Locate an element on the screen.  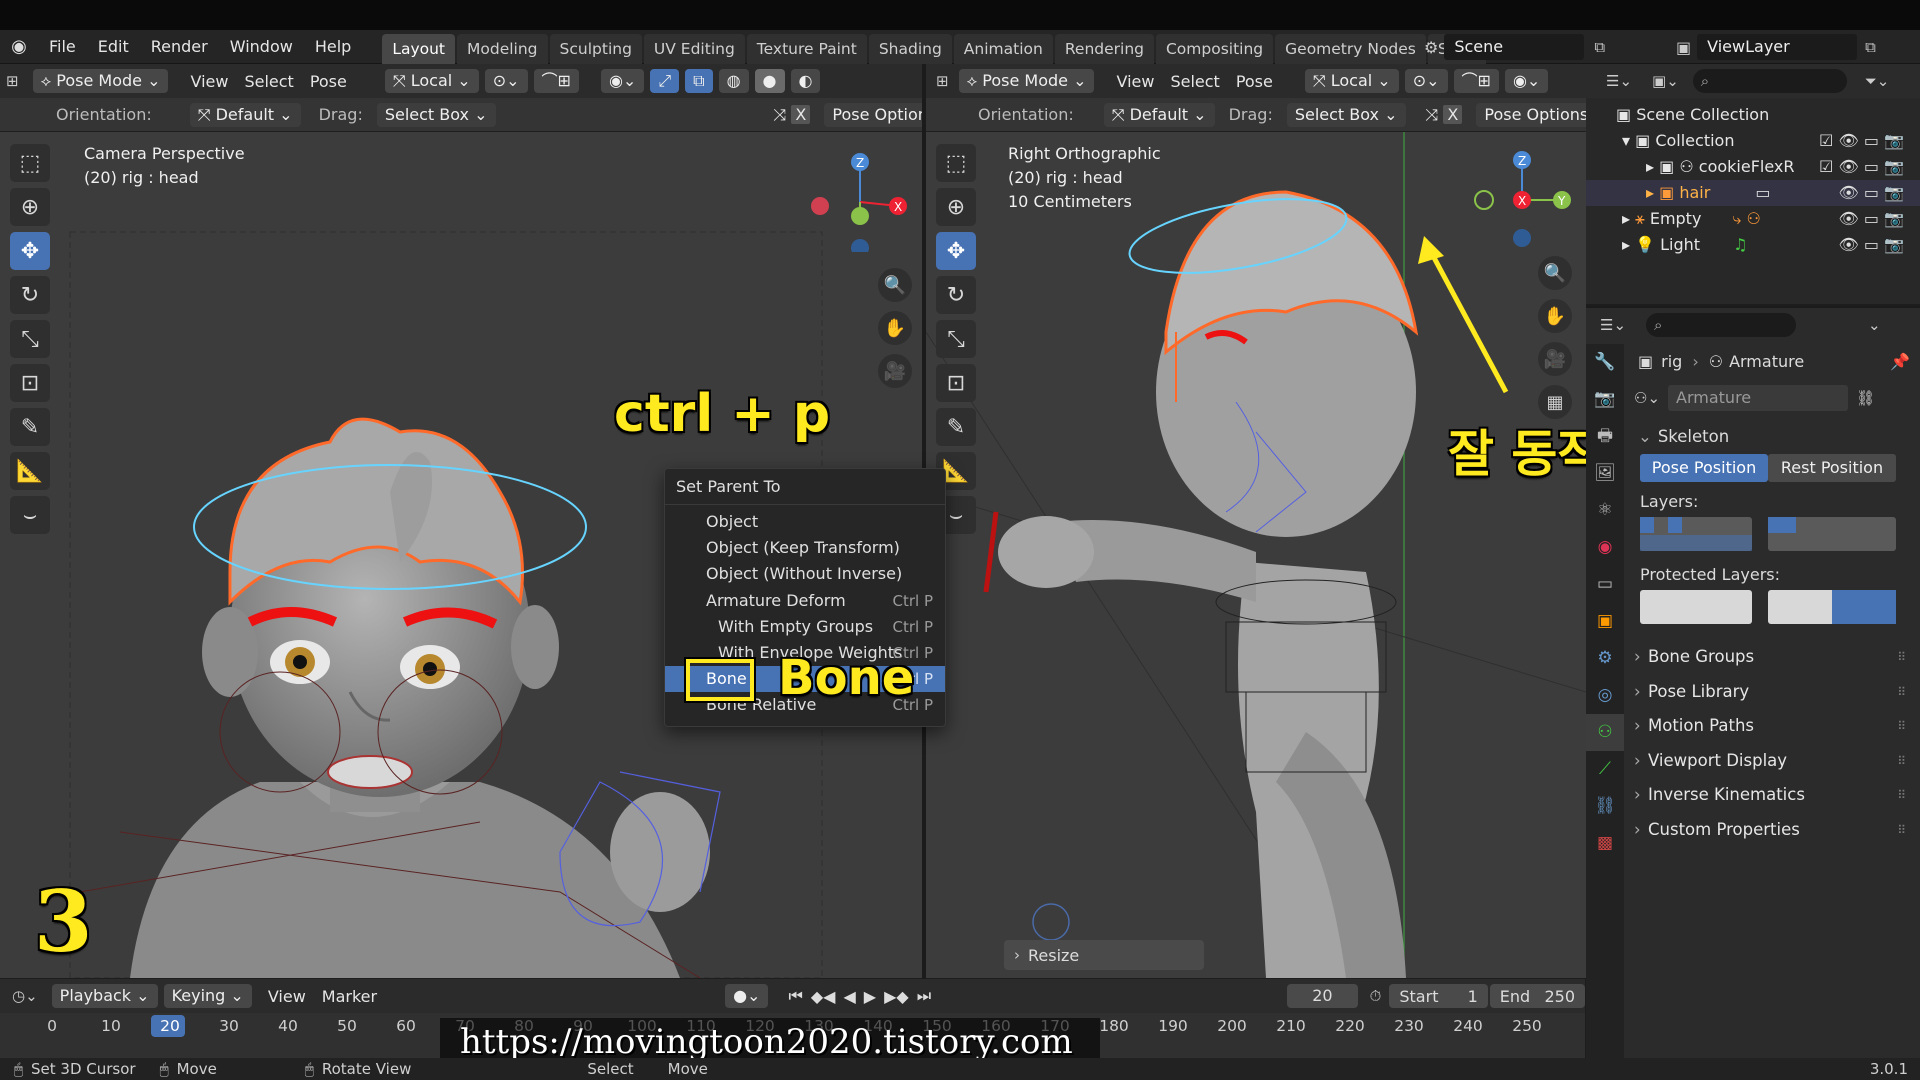
drag-dropdown: Select Box ⌄ is located at coordinates (436, 114).